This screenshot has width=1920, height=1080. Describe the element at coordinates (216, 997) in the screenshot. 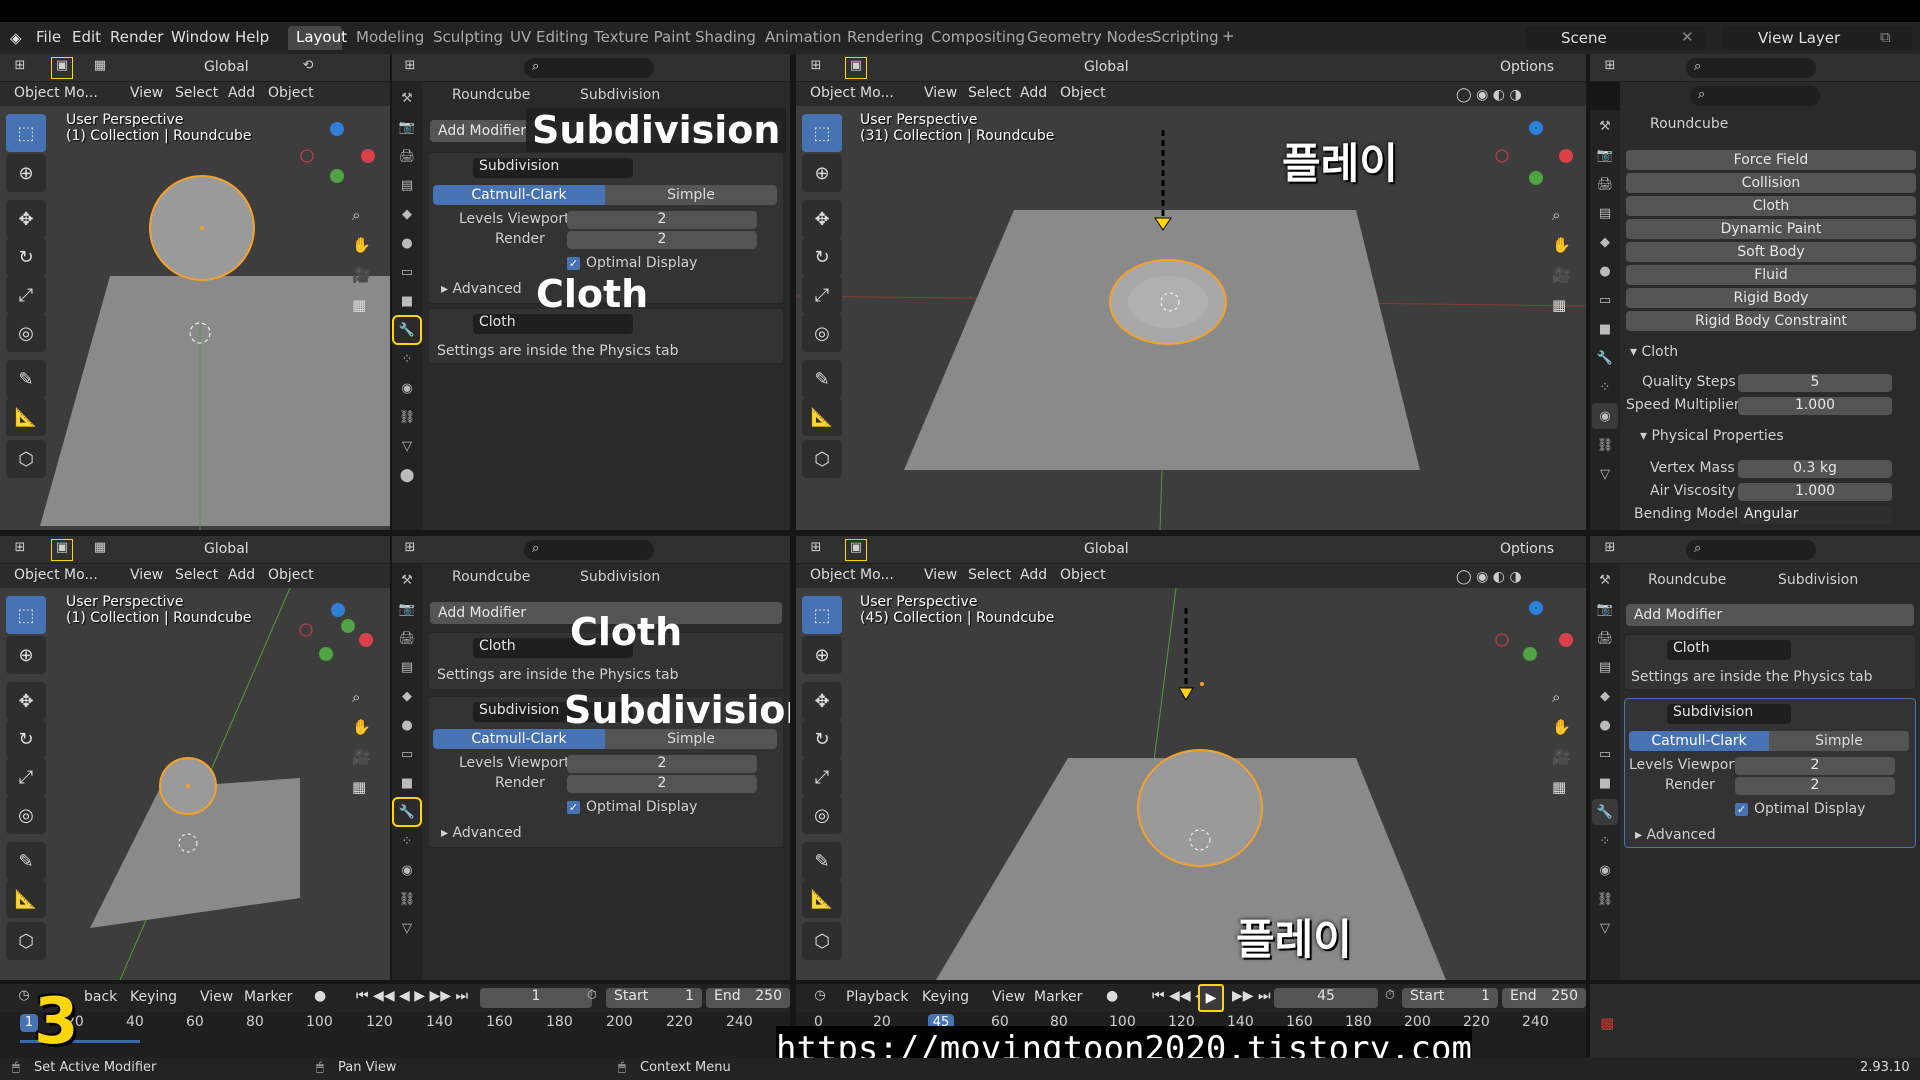

I see `view-menu: View` at that location.